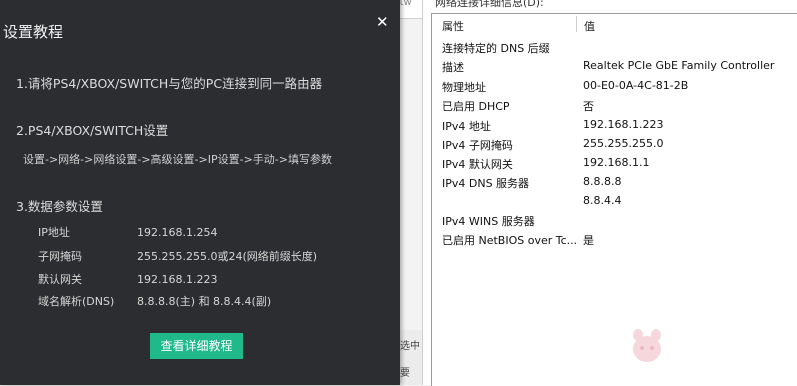 The width and height of the screenshot is (797, 386). What do you see at coordinates (466, 126) in the screenshot?
I see `row-property: IPv4 地址` at bounding box center [466, 126].